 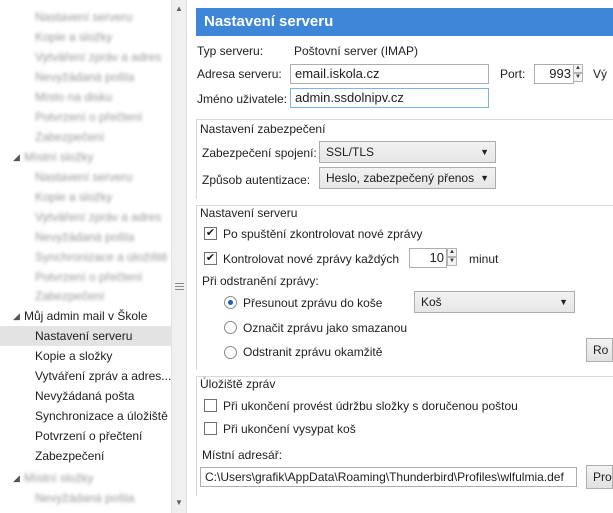 What do you see at coordinates (389, 98) in the screenshot?
I see `username-input: admin.ssdolnipv.cz` at bounding box center [389, 98].